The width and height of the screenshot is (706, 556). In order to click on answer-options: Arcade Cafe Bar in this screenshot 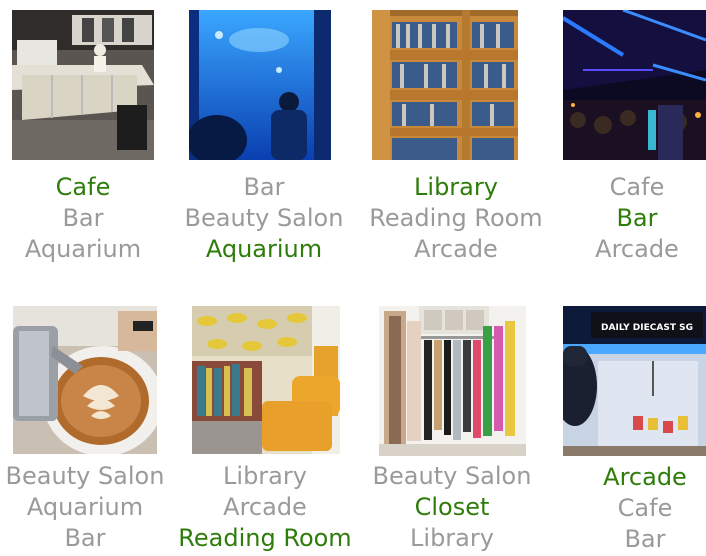, I will do `click(630, 508)`.